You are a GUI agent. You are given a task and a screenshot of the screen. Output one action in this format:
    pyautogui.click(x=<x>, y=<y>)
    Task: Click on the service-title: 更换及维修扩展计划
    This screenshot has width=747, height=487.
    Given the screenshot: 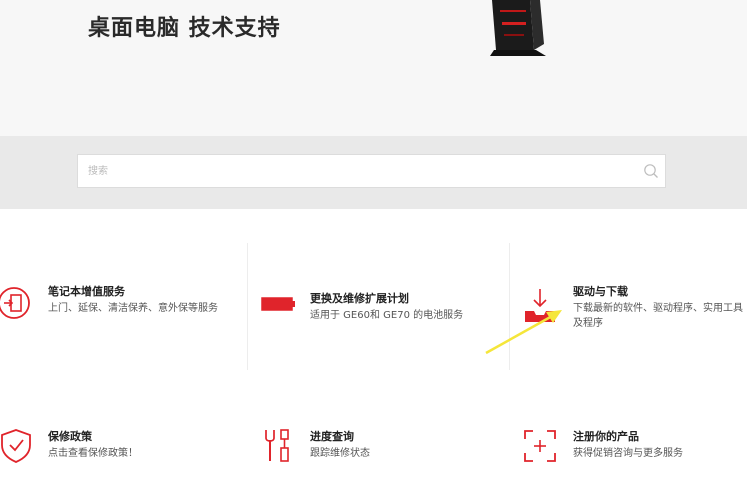 What is the action you would take?
    pyautogui.click(x=359, y=298)
    